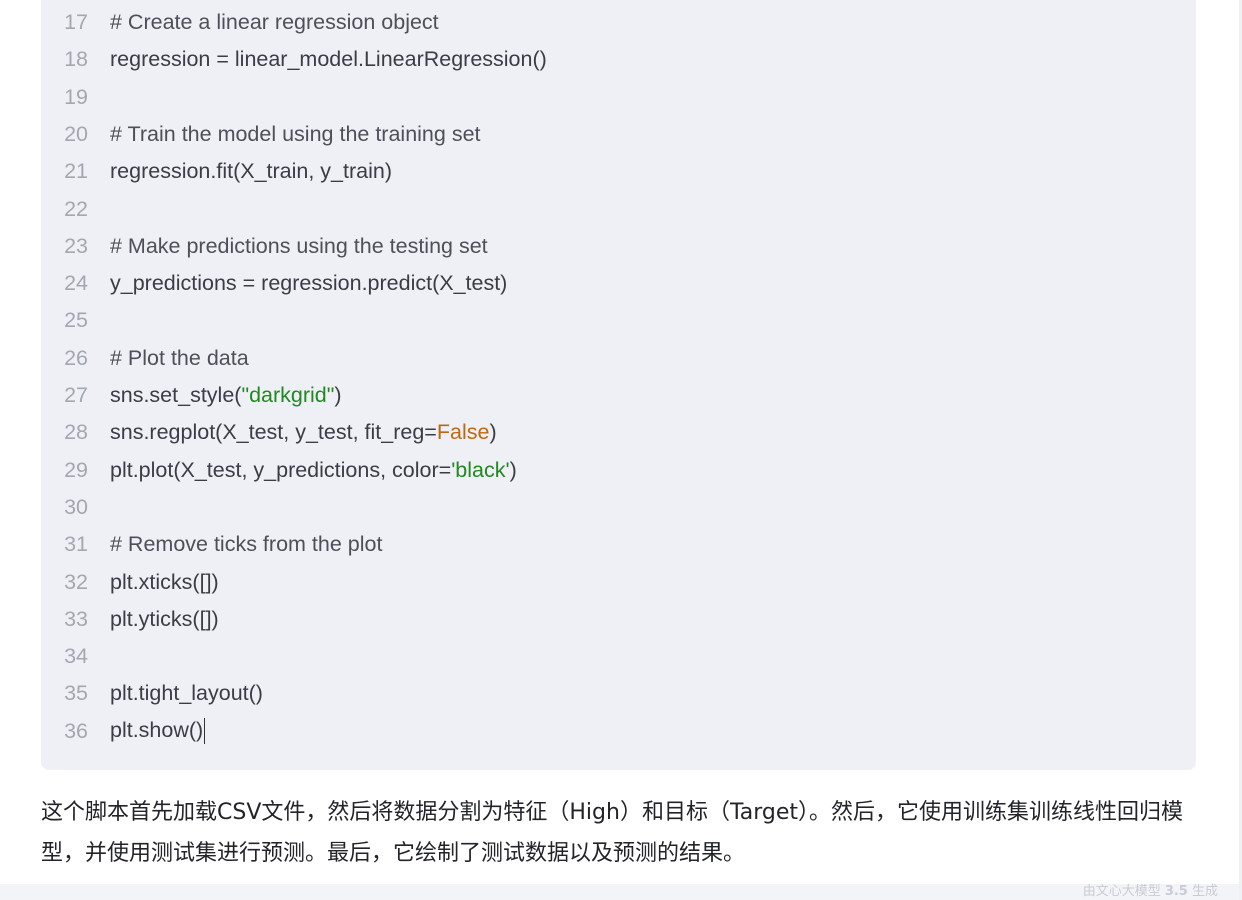 The height and width of the screenshot is (900, 1242). What do you see at coordinates (76, 506) in the screenshot?
I see `line-number: 30` at bounding box center [76, 506].